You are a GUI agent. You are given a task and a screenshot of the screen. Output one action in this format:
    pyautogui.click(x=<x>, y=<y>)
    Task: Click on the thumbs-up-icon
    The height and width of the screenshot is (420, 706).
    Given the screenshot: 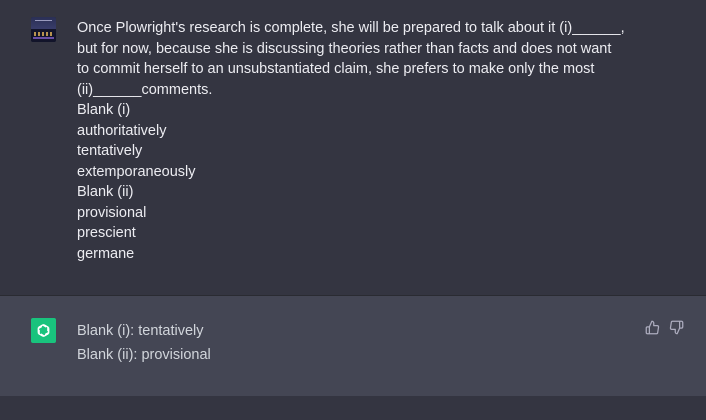 What is the action you would take?
    pyautogui.click(x=652, y=327)
    